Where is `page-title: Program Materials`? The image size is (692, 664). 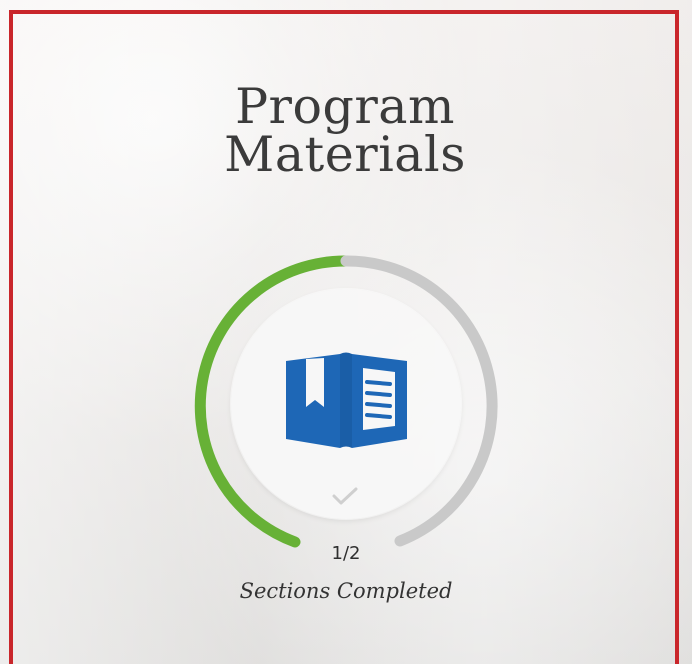 page-title: Program Materials is located at coordinates (345, 130).